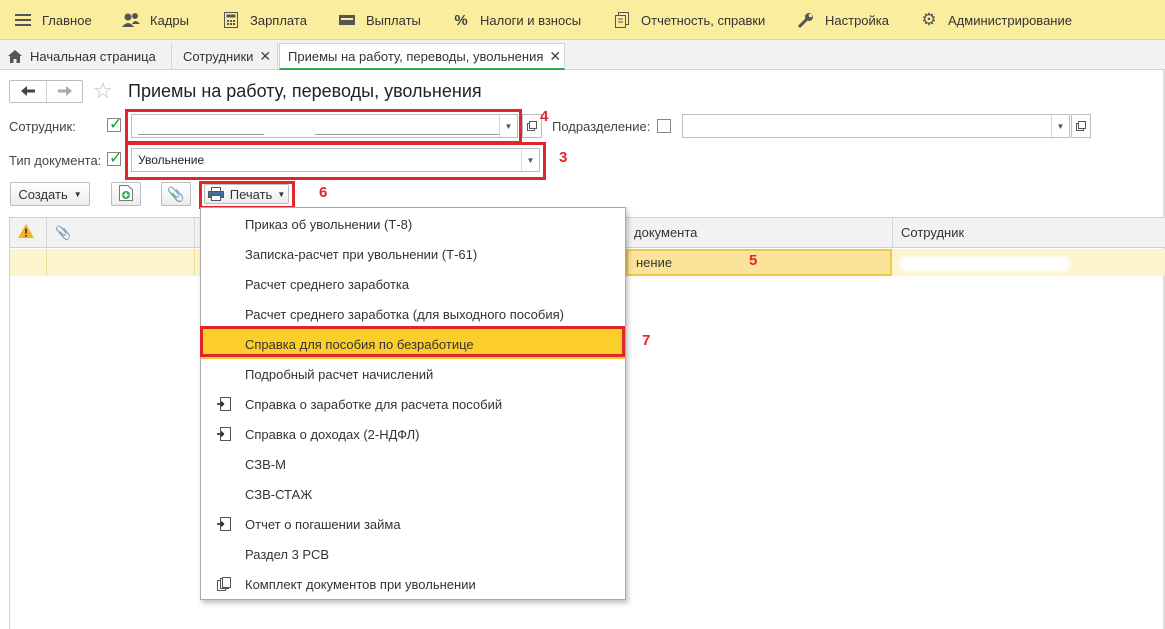 The image size is (1165, 629). Describe the element at coordinates (347, 20) in the screenshot. I see `wallet-icon` at that location.